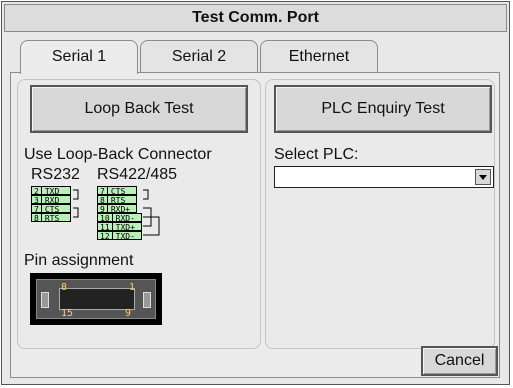 The height and width of the screenshot is (388, 513). What do you see at coordinates (119, 236) in the screenshot?
I see `rs422-pin-row: 12 TXD-` at bounding box center [119, 236].